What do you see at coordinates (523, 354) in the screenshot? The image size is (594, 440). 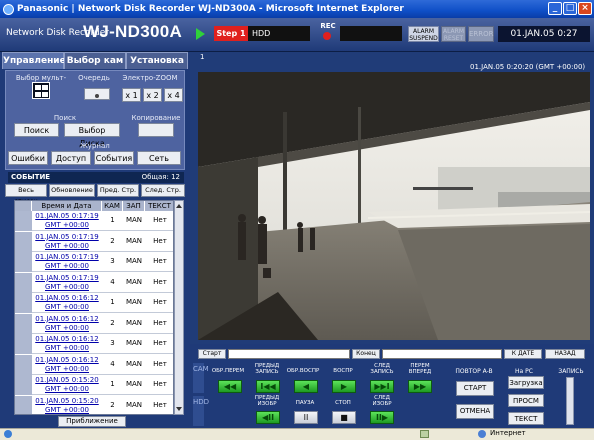 I see `to-date-button: К ДАТЕ` at bounding box center [523, 354].